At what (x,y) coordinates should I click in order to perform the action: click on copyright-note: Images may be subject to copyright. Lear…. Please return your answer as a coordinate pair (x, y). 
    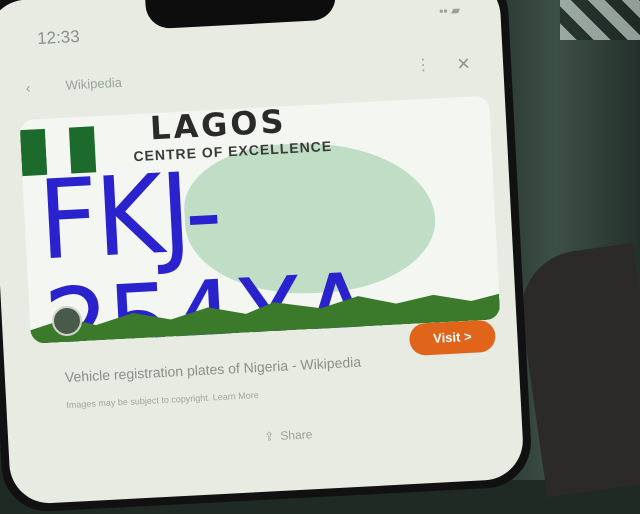
    Looking at the image, I should click on (162, 400).